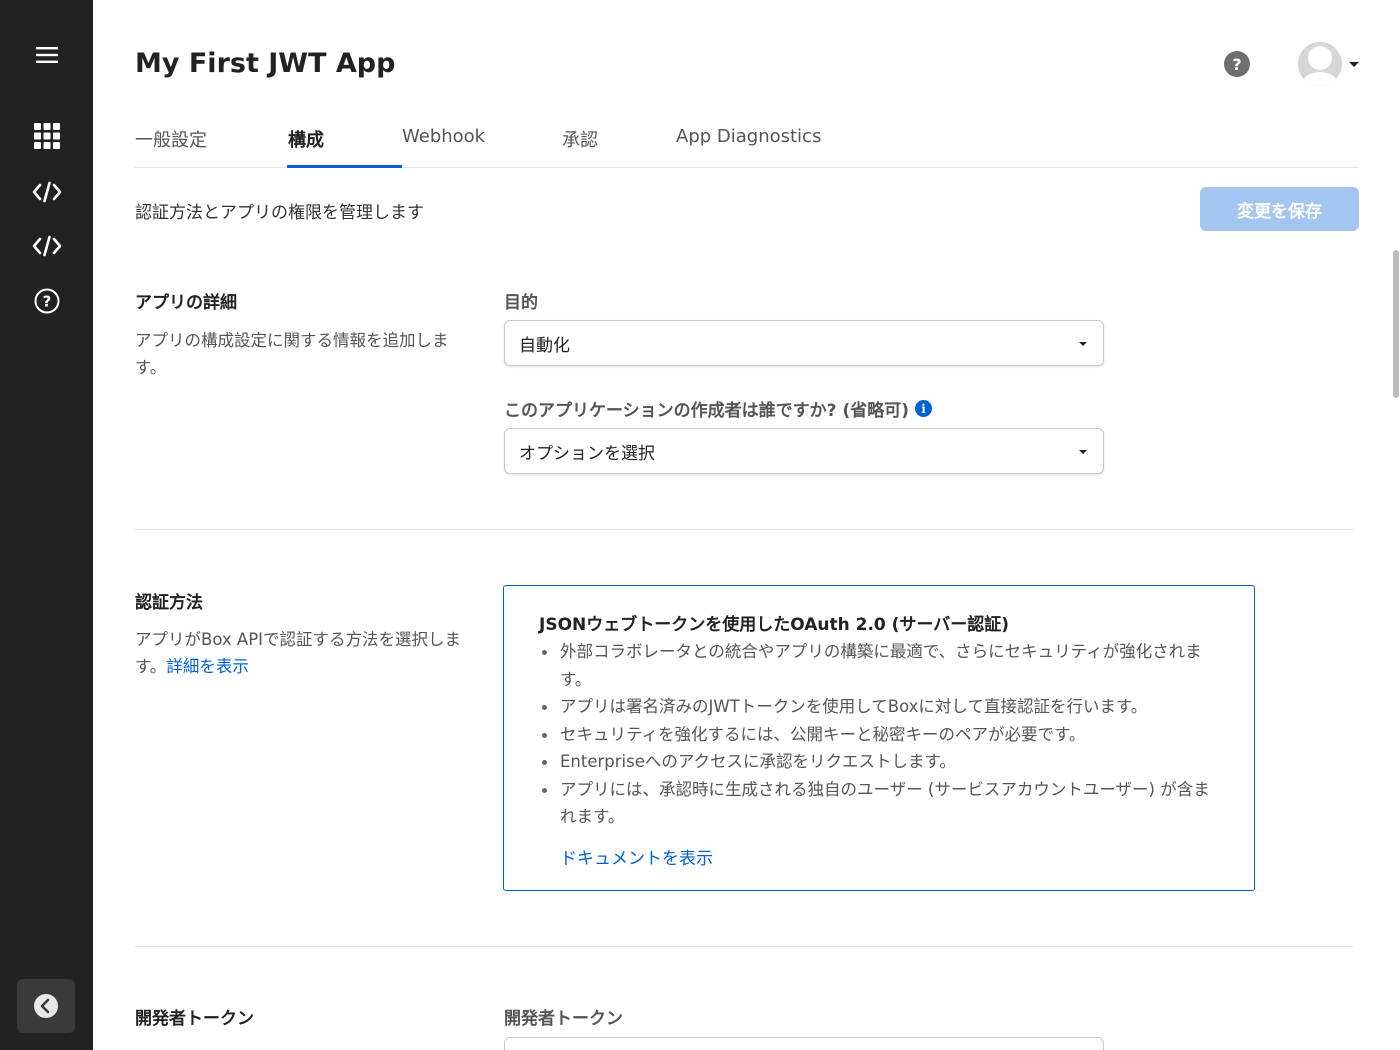 This screenshot has width=1400, height=1050. I want to click on info-icon: i, so click(923, 408).